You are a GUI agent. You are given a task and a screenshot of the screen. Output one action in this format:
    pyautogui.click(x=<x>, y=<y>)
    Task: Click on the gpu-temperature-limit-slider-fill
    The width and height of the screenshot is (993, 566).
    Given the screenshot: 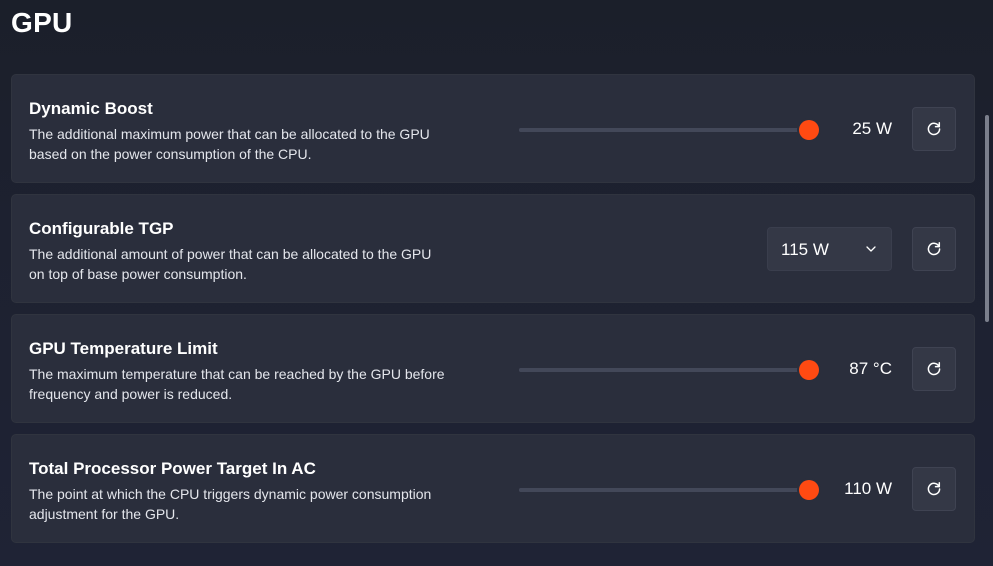 What is the action you would take?
    pyautogui.click(x=664, y=370)
    